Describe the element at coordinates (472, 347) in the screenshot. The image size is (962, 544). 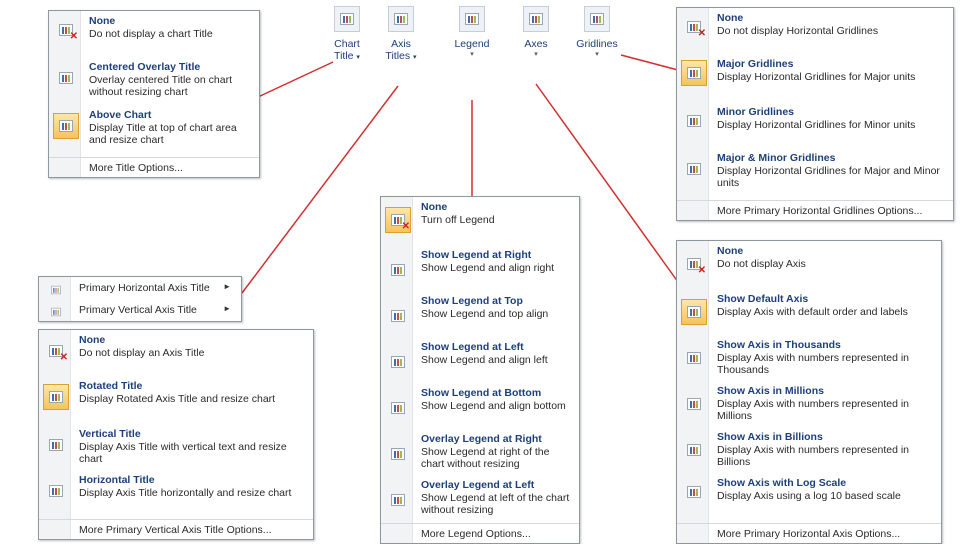
I see `item-title: Show Legend at Left` at that location.